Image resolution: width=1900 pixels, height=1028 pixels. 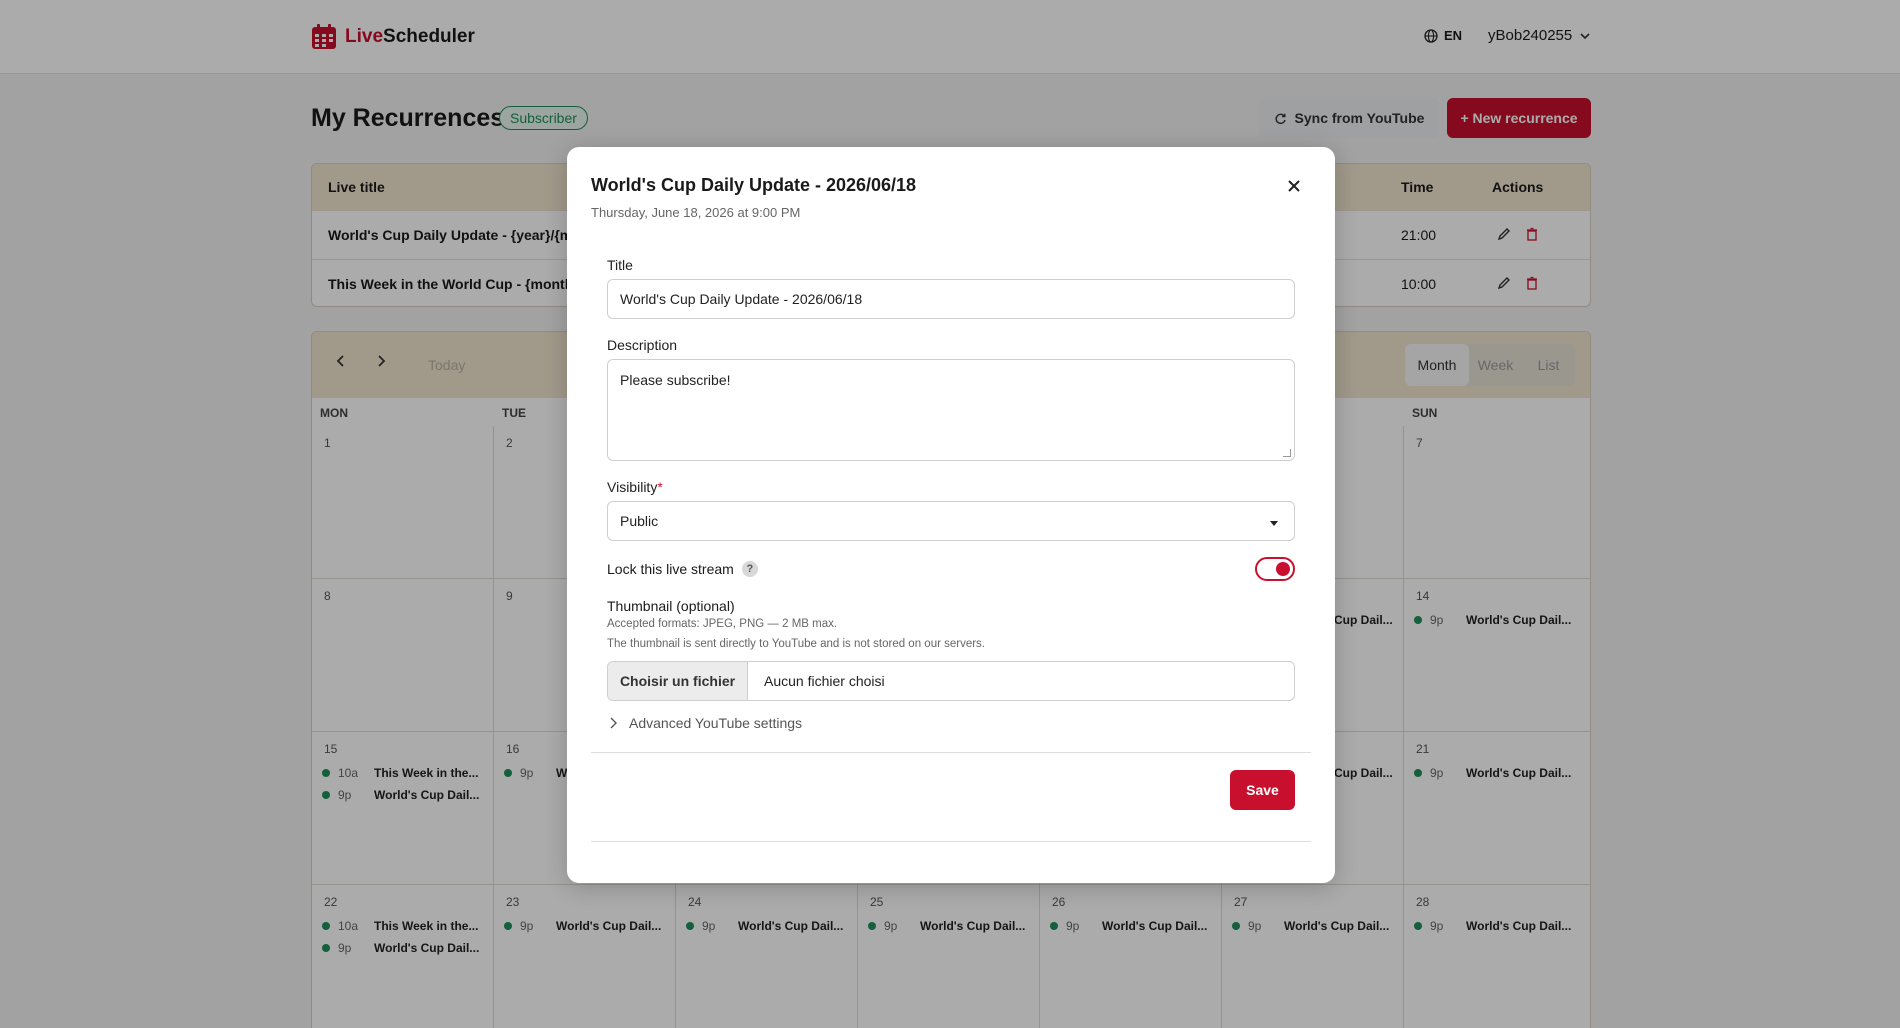 I want to click on close-icon, so click(x=1294, y=186).